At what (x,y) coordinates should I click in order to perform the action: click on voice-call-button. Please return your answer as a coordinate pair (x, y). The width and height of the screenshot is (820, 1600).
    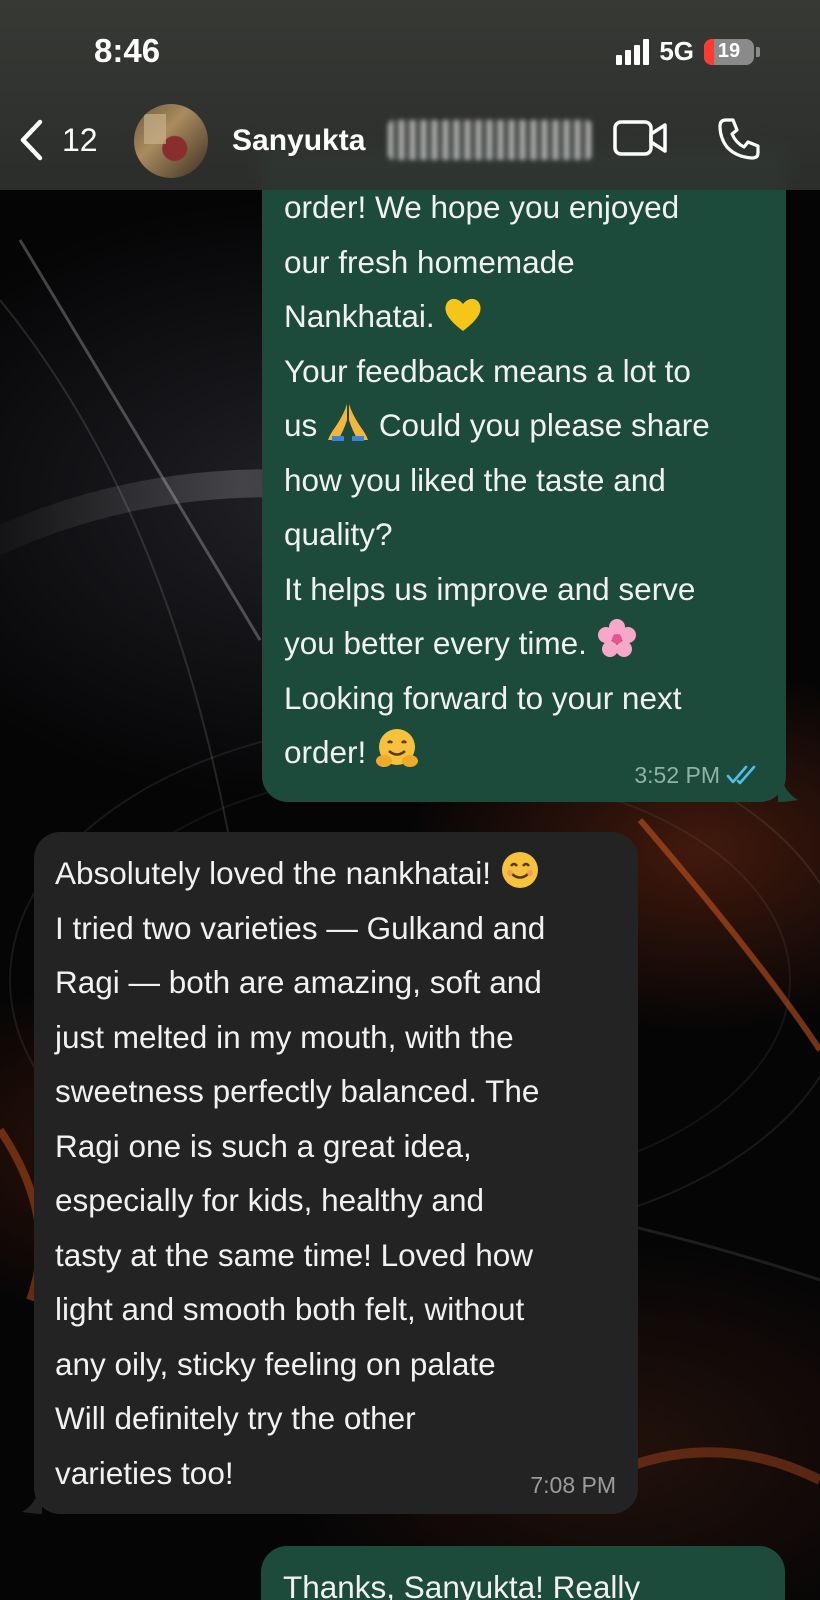
    Looking at the image, I should click on (739, 141).